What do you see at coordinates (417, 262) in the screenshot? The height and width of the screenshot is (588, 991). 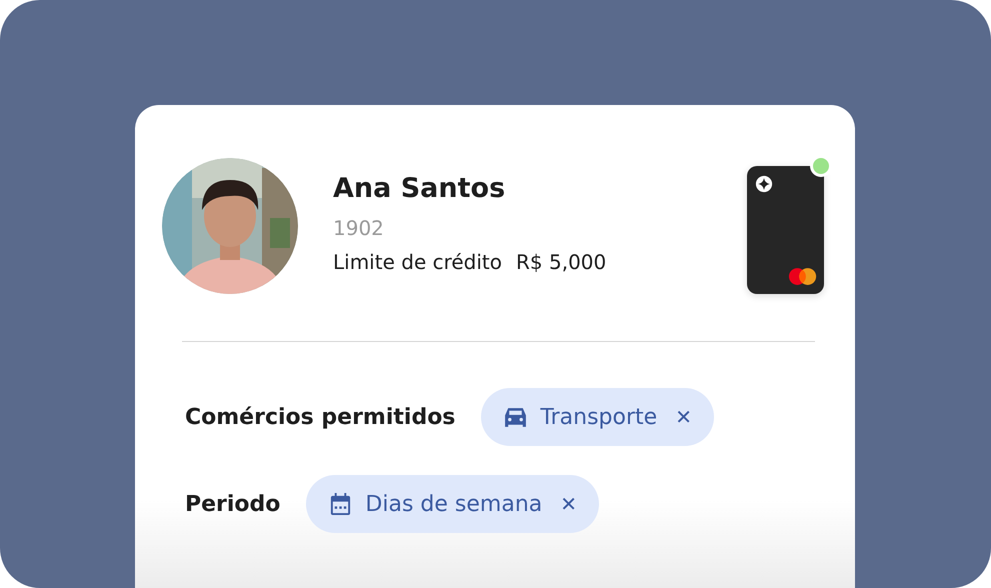 I see `limit-label: Limite de crédito` at bounding box center [417, 262].